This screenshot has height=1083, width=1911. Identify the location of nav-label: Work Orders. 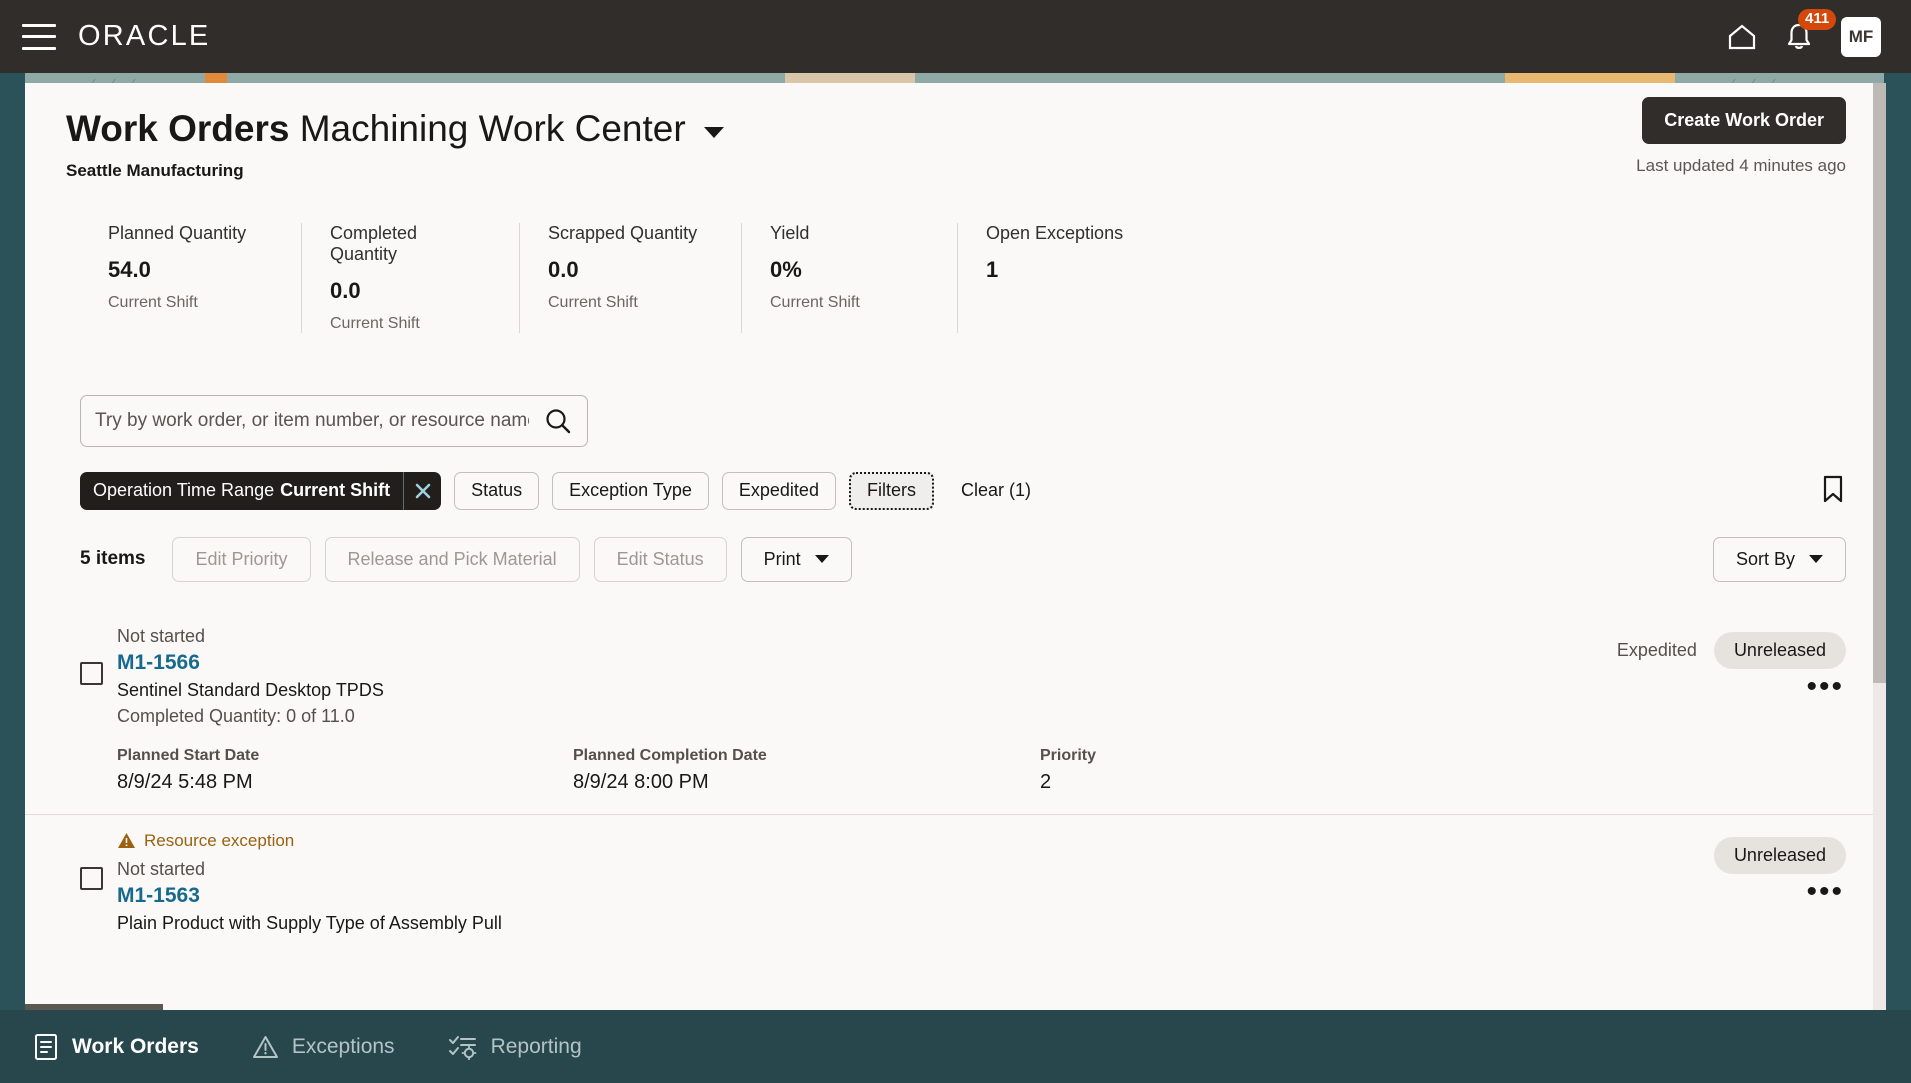
(135, 1046).